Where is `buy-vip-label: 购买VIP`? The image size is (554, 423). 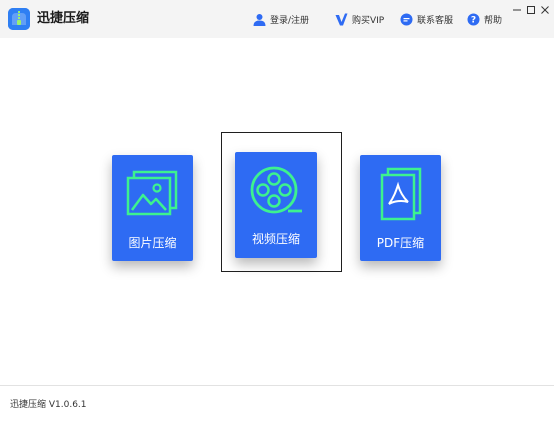 buy-vip-label: 购买VIP is located at coordinates (368, 20).